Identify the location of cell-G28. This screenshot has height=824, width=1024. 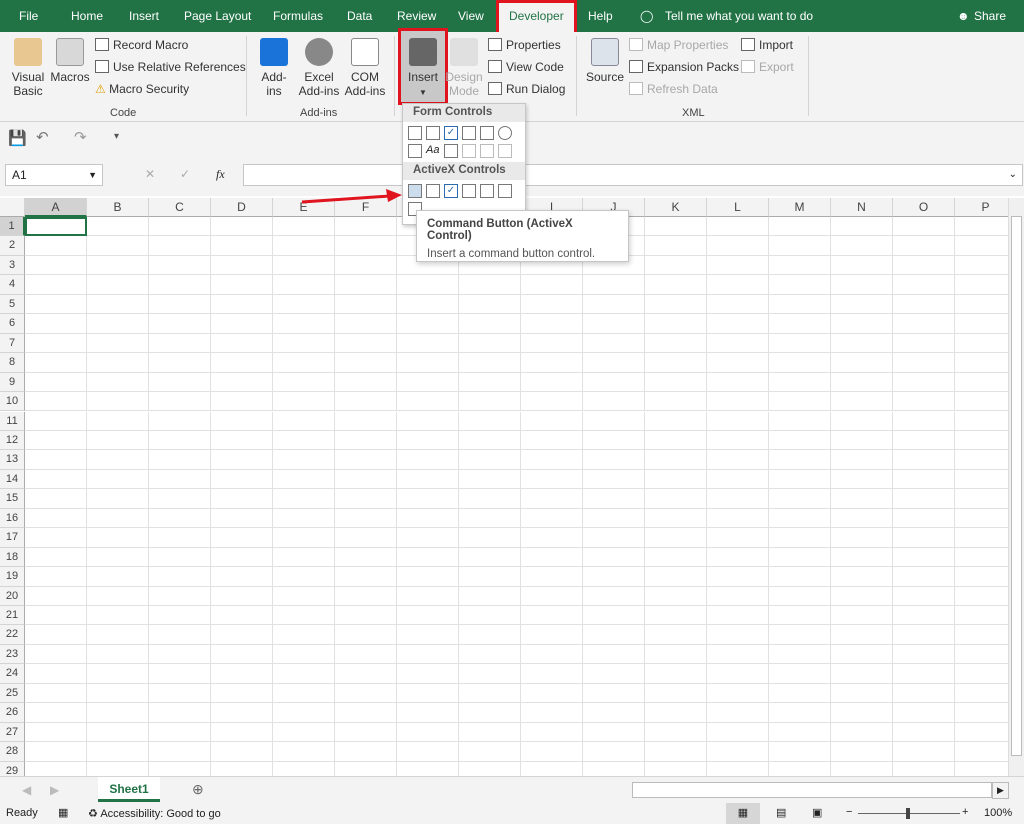
(428, 752).